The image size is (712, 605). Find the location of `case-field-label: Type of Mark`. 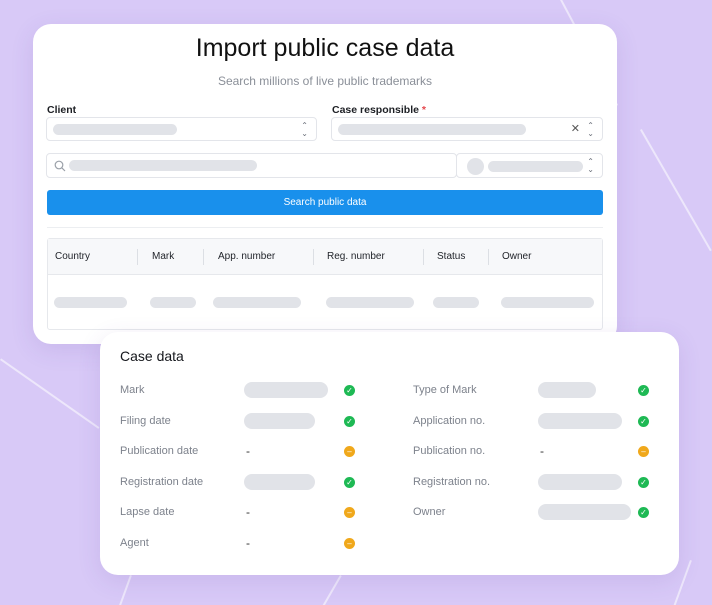

case-field-label: Type of Mark is located at coordinates (445, 390).